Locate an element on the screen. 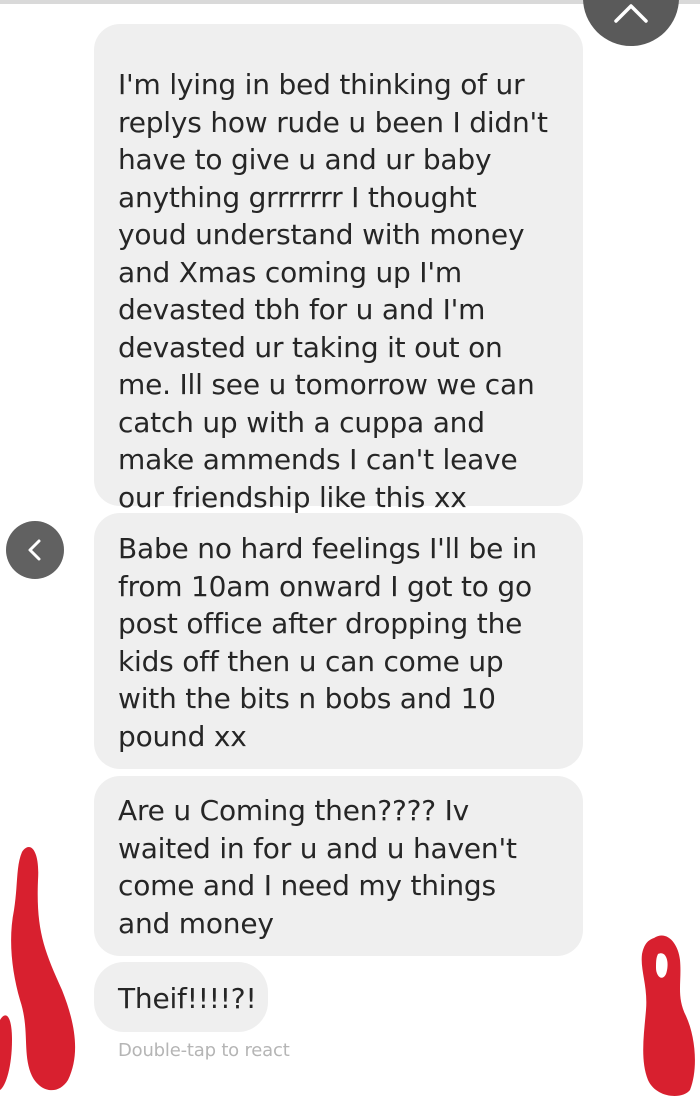 Image resolution: width=700 pixels, height=1096 pixels. double-tap-hint: Double-tap to react is located at coordinates (204, 1050).